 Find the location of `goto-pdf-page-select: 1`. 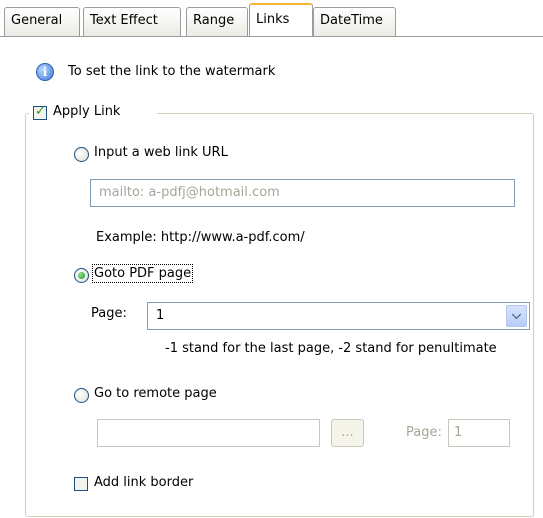

goto-pdf-page-select: 1 is located at coordinates (338, 316).